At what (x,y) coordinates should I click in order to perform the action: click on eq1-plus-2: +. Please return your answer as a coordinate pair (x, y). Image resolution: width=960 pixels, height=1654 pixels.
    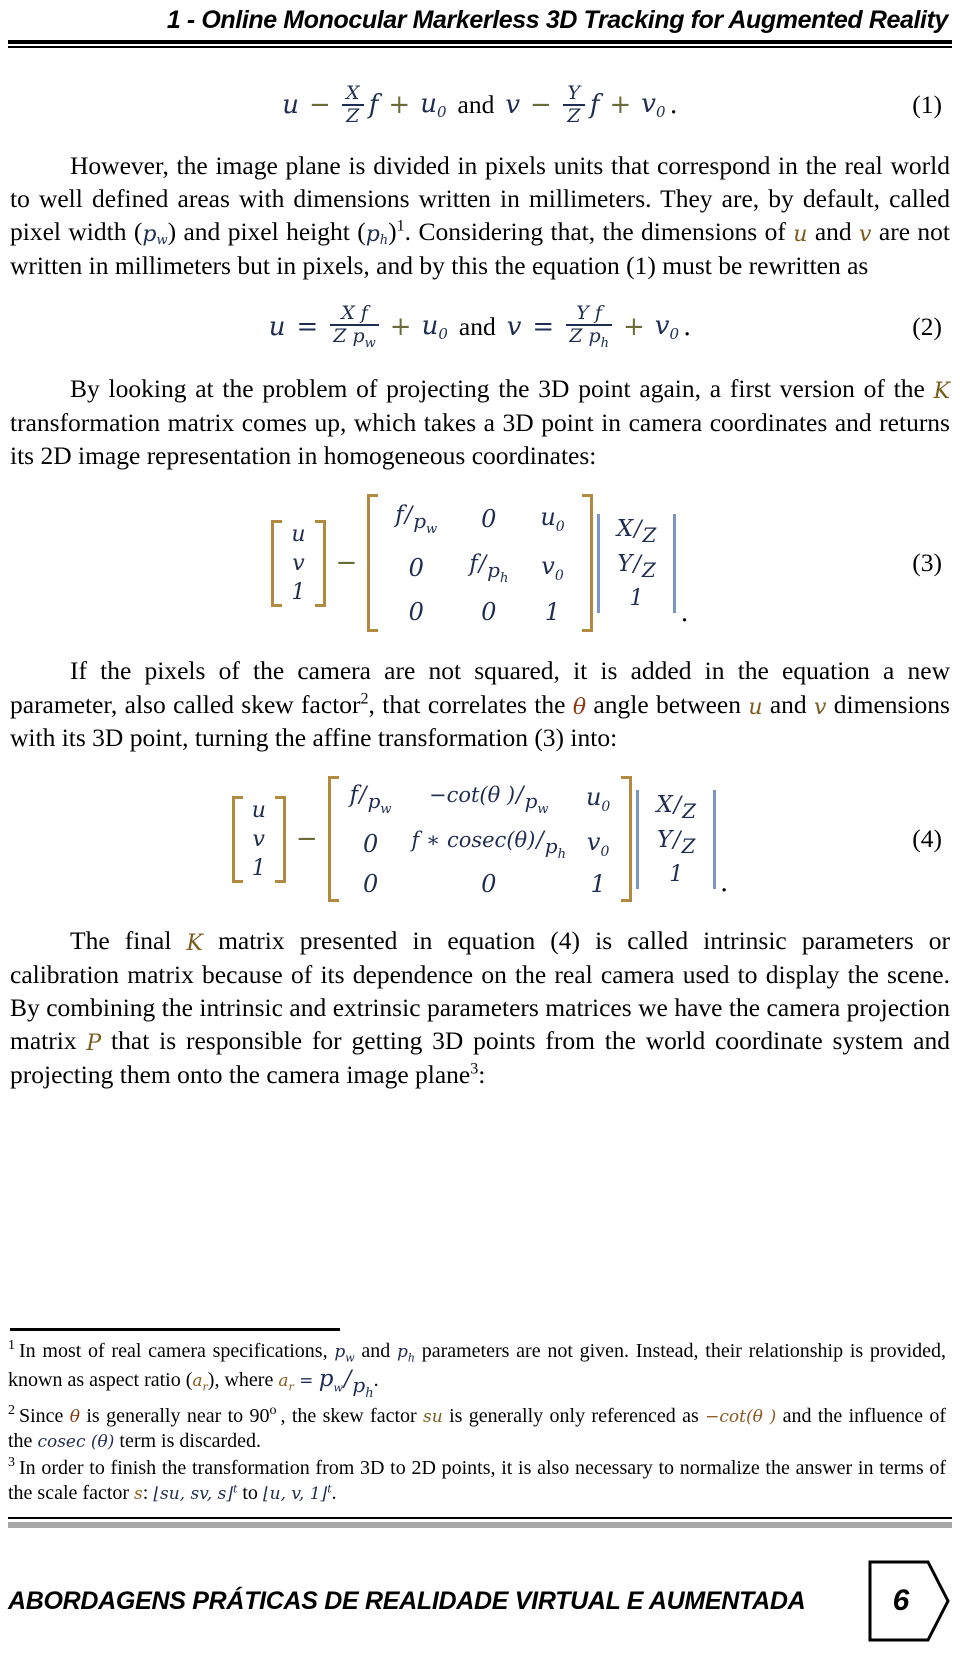
    Looking at the image, I should click on (620, 105).